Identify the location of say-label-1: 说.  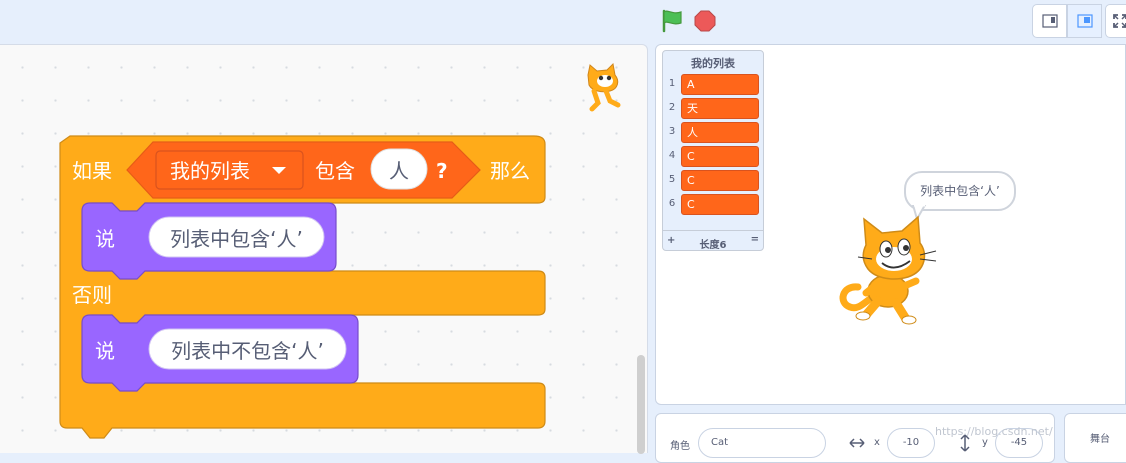
(105, 239).